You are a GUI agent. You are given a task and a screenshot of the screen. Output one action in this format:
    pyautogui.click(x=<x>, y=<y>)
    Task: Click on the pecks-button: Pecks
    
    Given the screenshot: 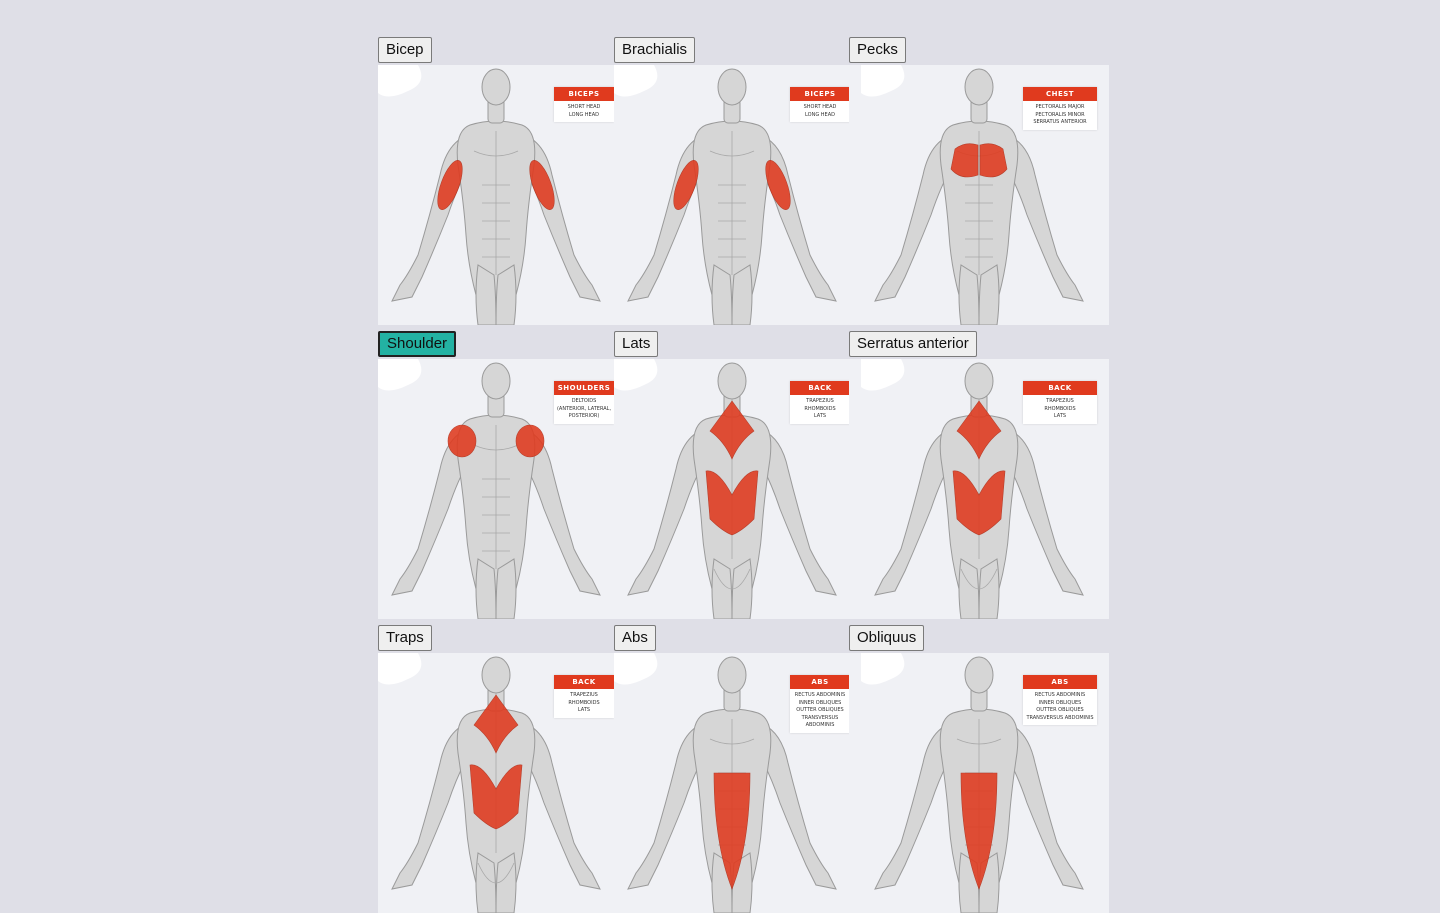 What is the action you would take?
    pyautogui.click(x=877, y=50)
    